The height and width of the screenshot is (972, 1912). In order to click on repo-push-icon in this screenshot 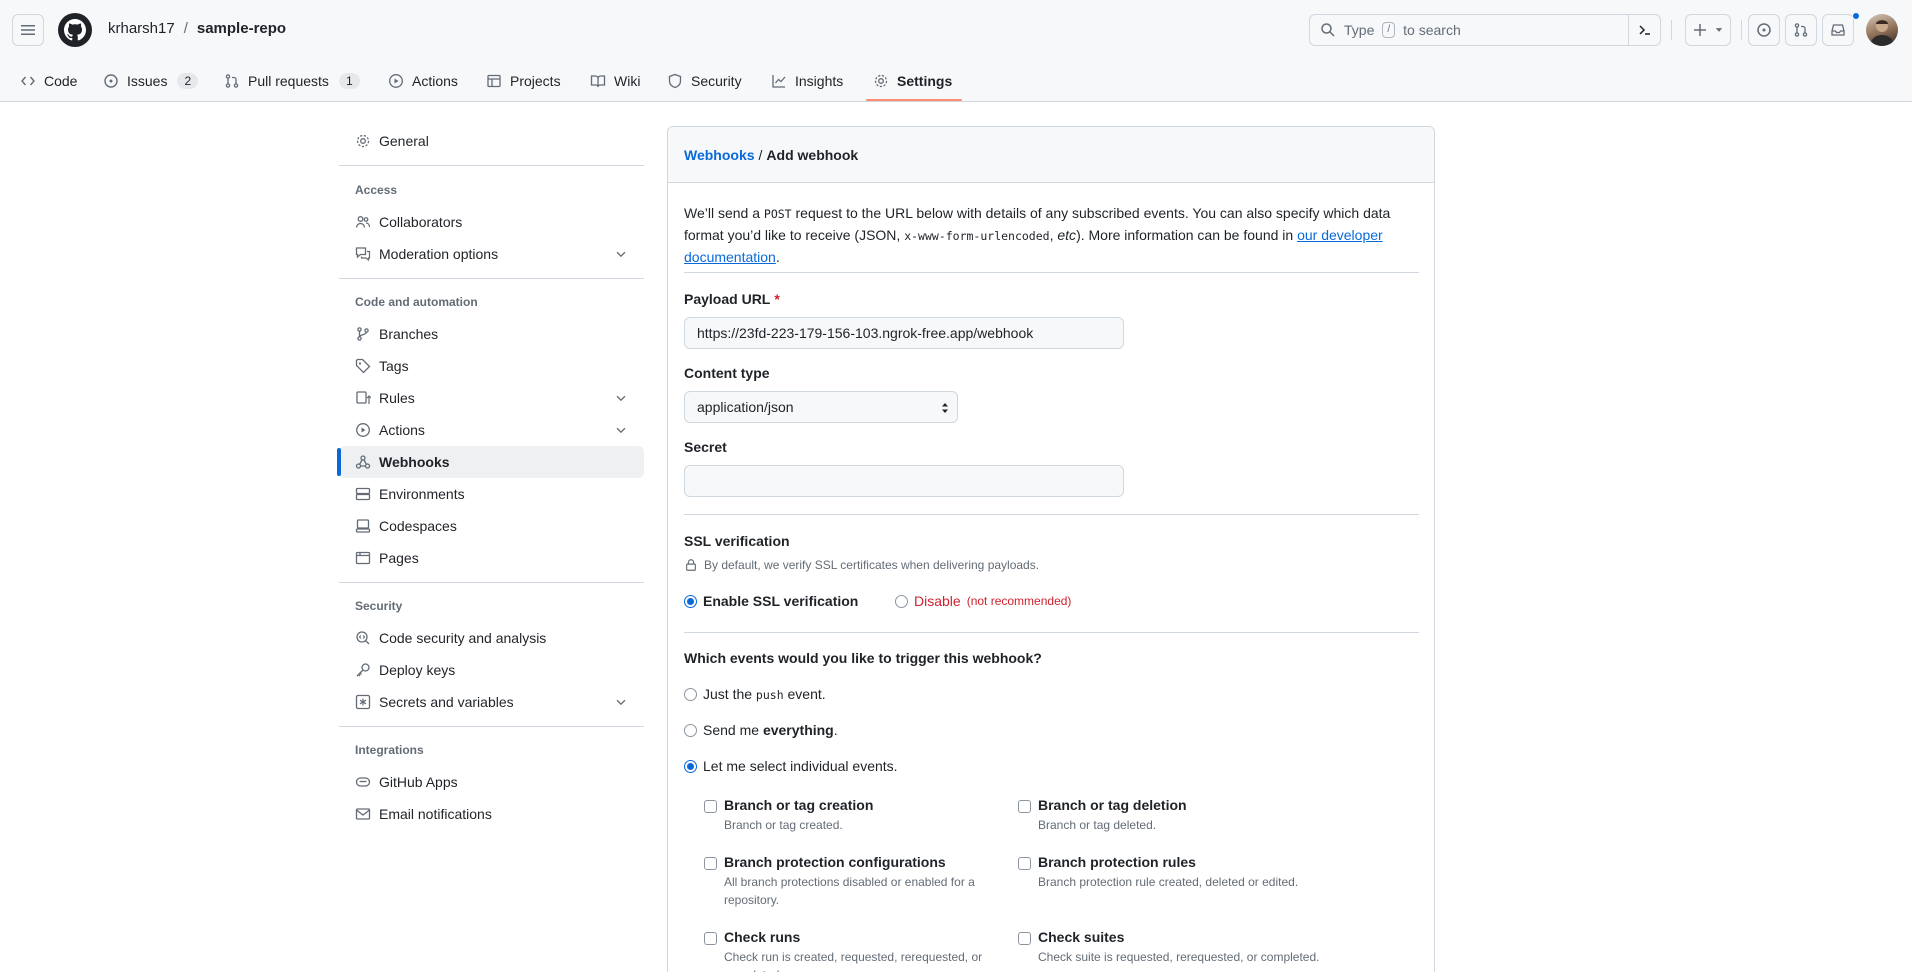, I will do `click(363, 397)`.